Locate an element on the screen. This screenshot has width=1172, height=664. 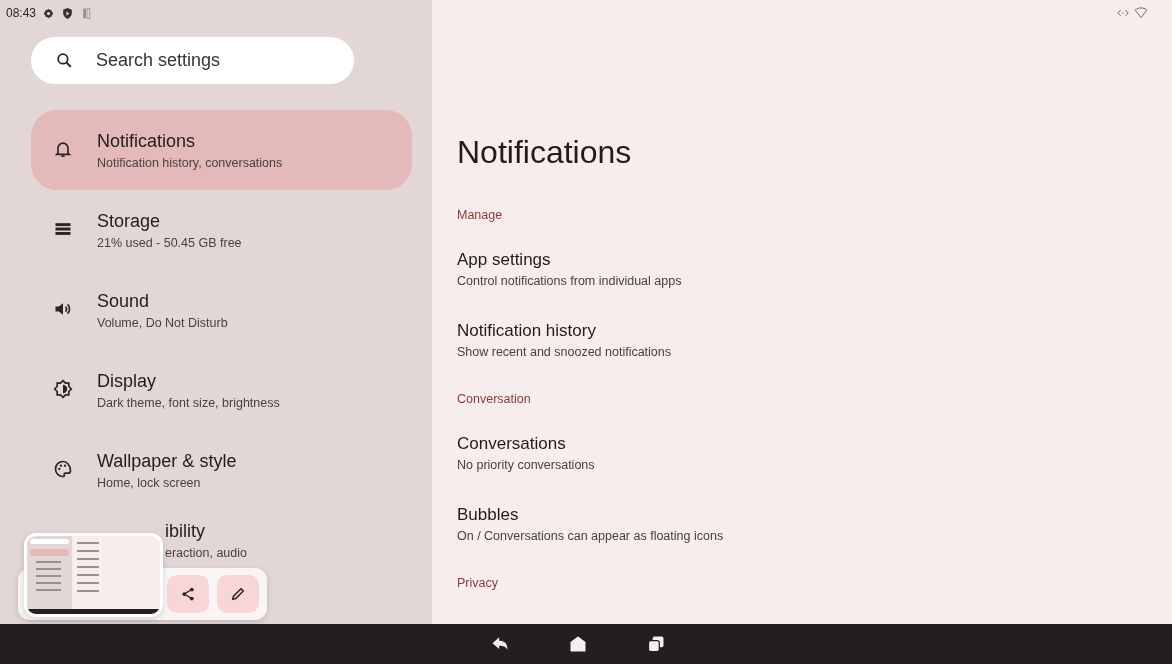
item-subtitle: Home, lock screen is located at coordinates (149, 482).